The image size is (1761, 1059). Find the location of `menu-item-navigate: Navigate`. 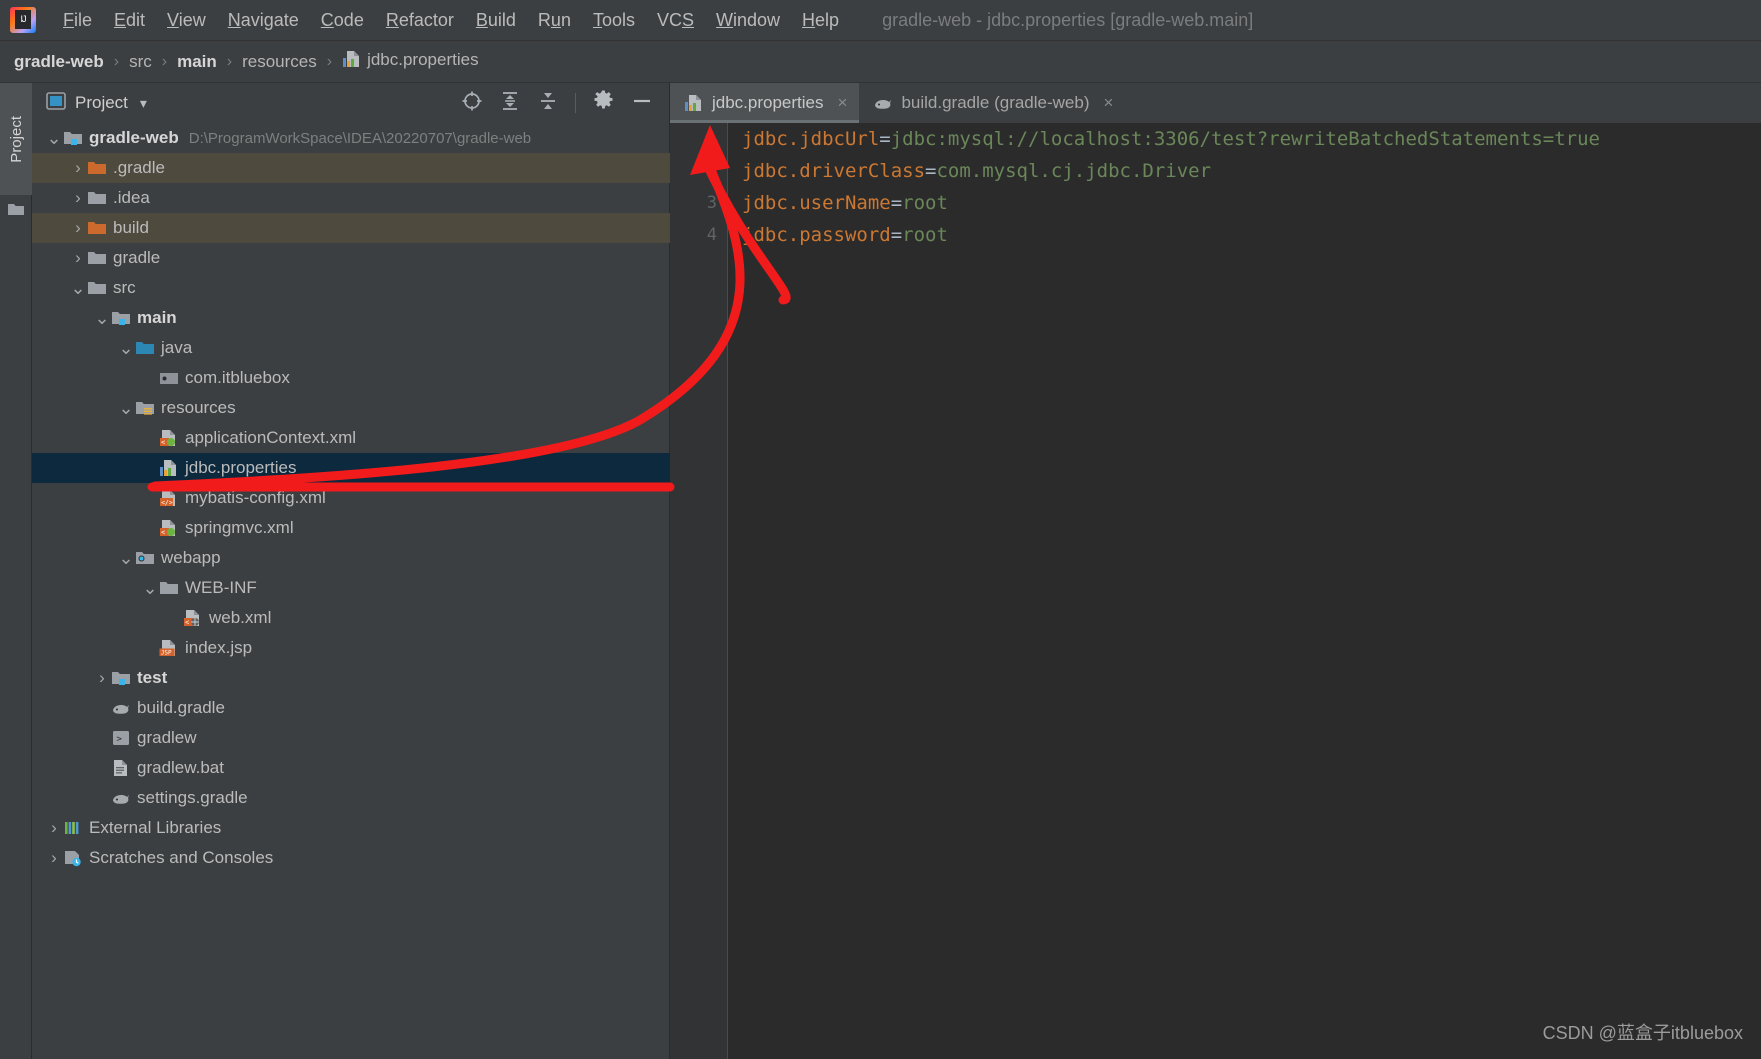

menu-item-navigate: Navigate is located at coordinates (263, 20).